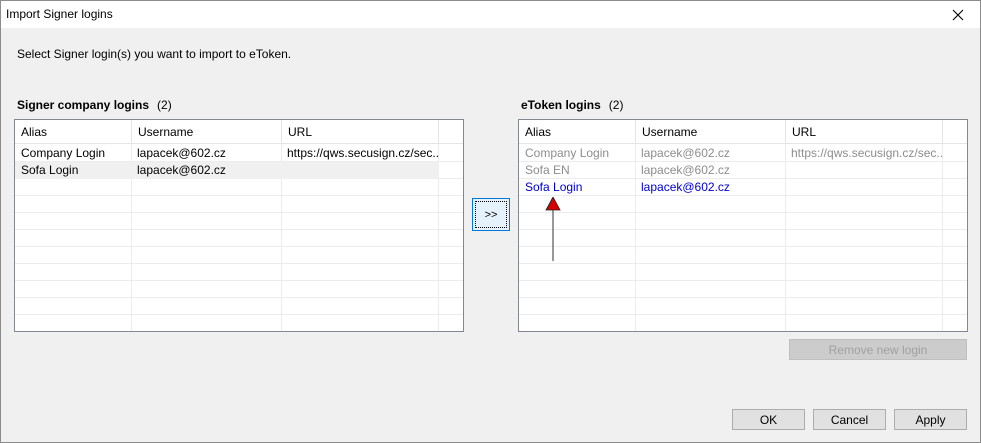  I want to click on source-url-cell, so click(359, 170).